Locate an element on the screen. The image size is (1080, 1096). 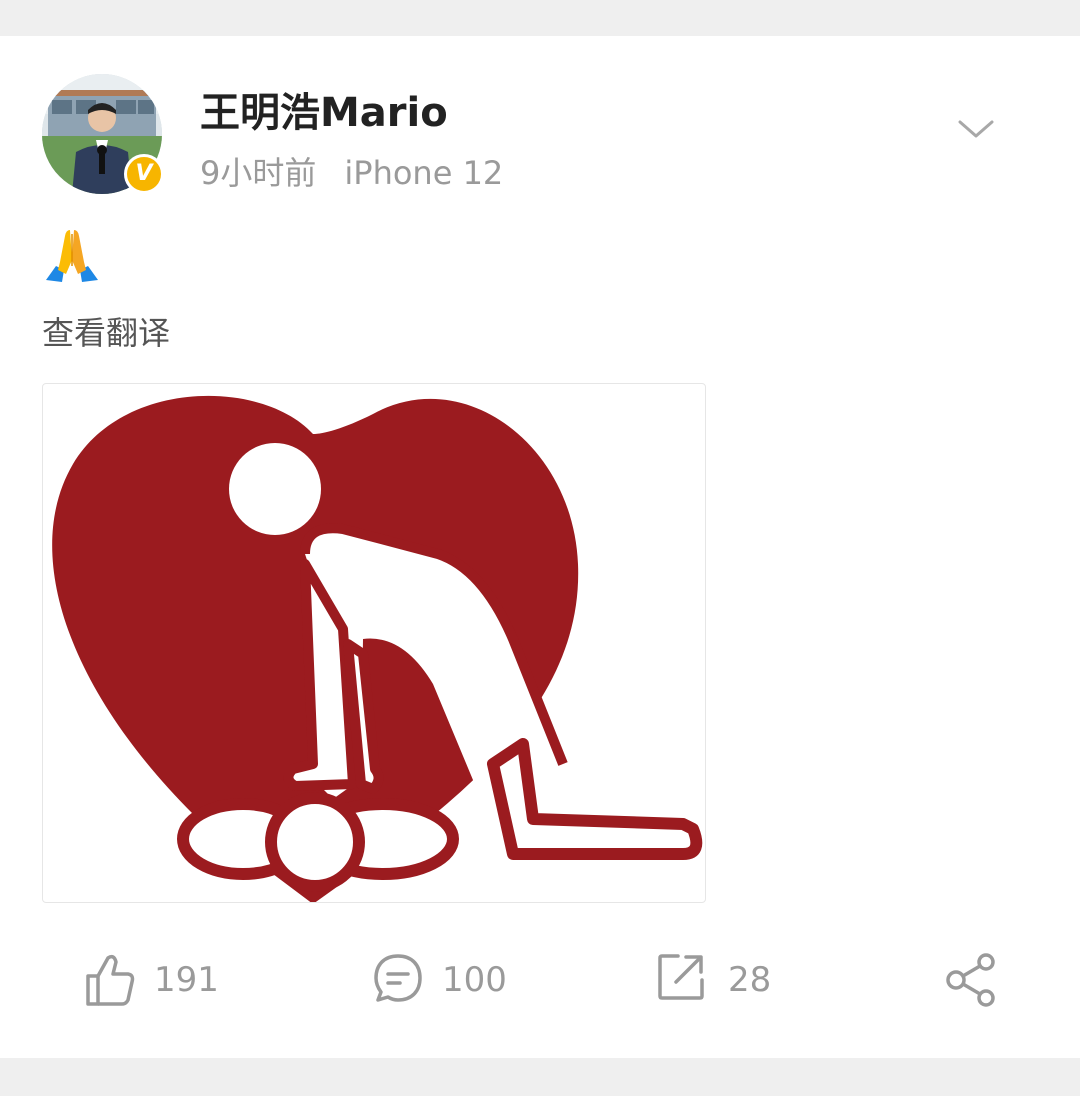
comment-icon is located at coordinates (398, 978).